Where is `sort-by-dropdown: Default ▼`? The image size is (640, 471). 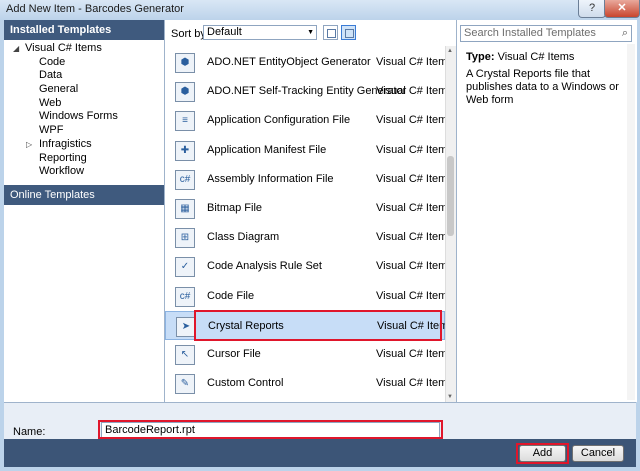
sort-by-dropdown: Default ▼ is located at coordinates (260, 32).